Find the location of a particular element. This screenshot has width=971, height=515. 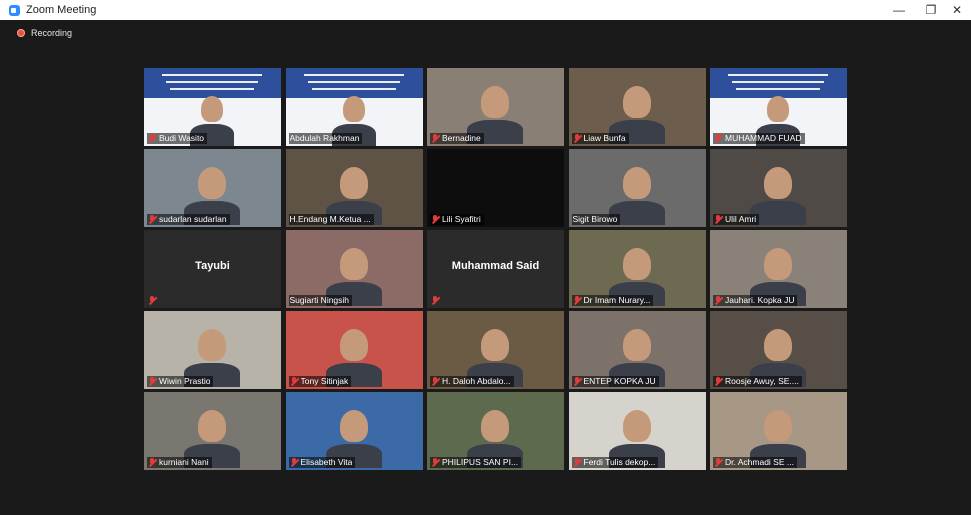

participant-tile: Abdulah Rakhman is located at coordinates (354, 107).